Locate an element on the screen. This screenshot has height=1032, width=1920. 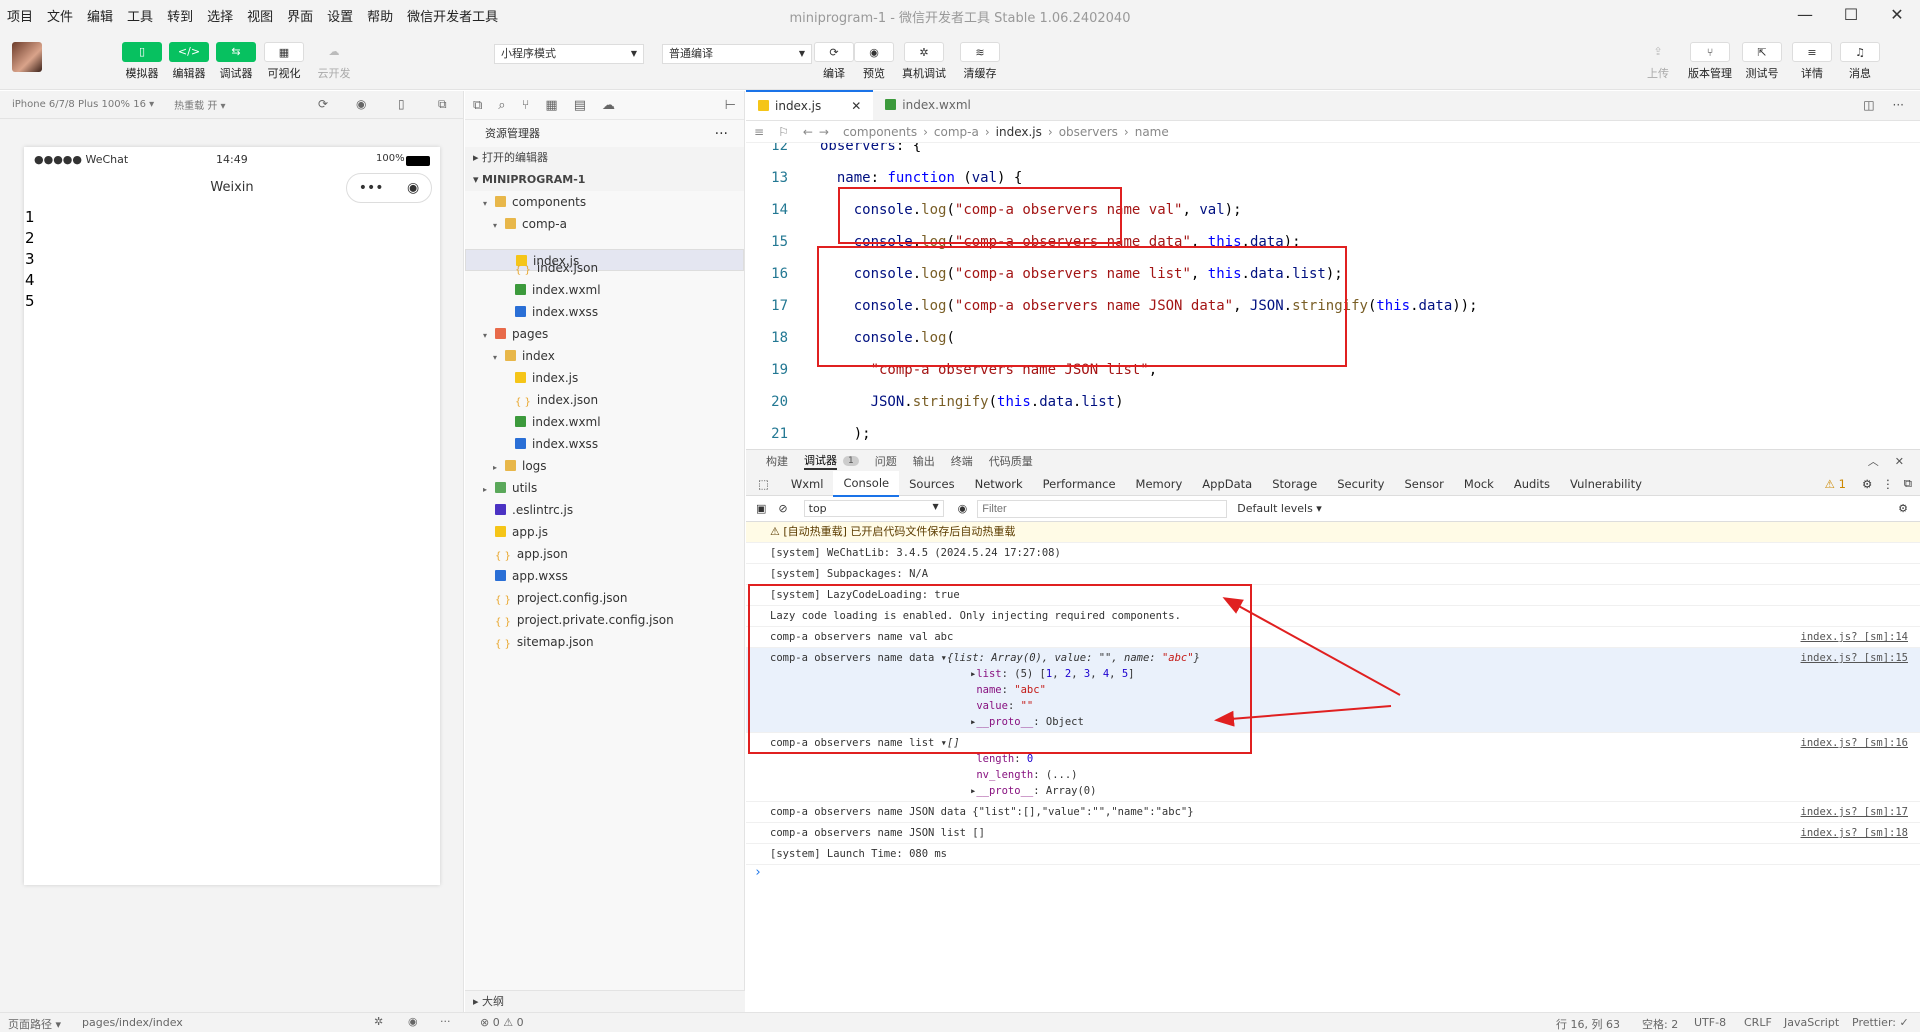
source-link: index.js? [sm]:18 is located at coordinates (1854, 833).